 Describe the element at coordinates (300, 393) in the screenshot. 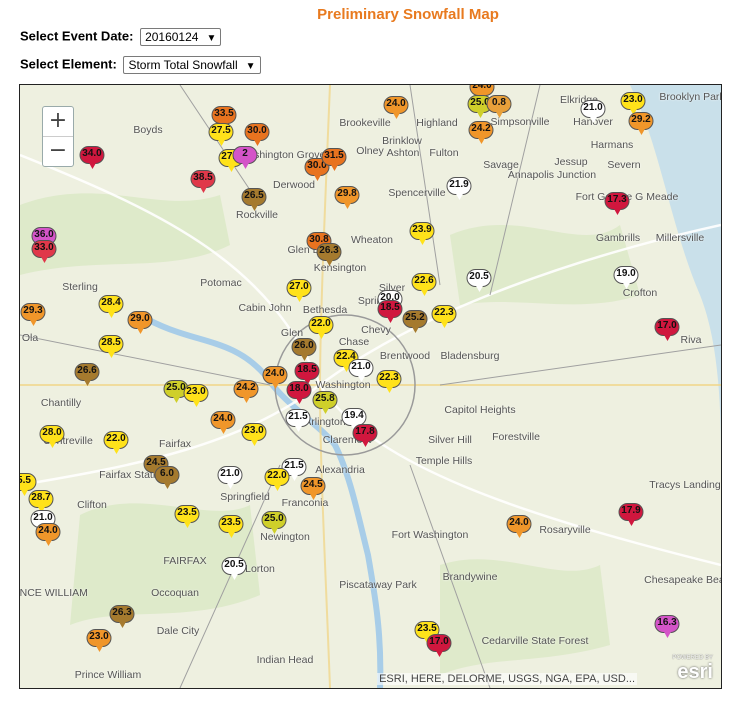

I see `snowfall-marker: 18.0` at that location.